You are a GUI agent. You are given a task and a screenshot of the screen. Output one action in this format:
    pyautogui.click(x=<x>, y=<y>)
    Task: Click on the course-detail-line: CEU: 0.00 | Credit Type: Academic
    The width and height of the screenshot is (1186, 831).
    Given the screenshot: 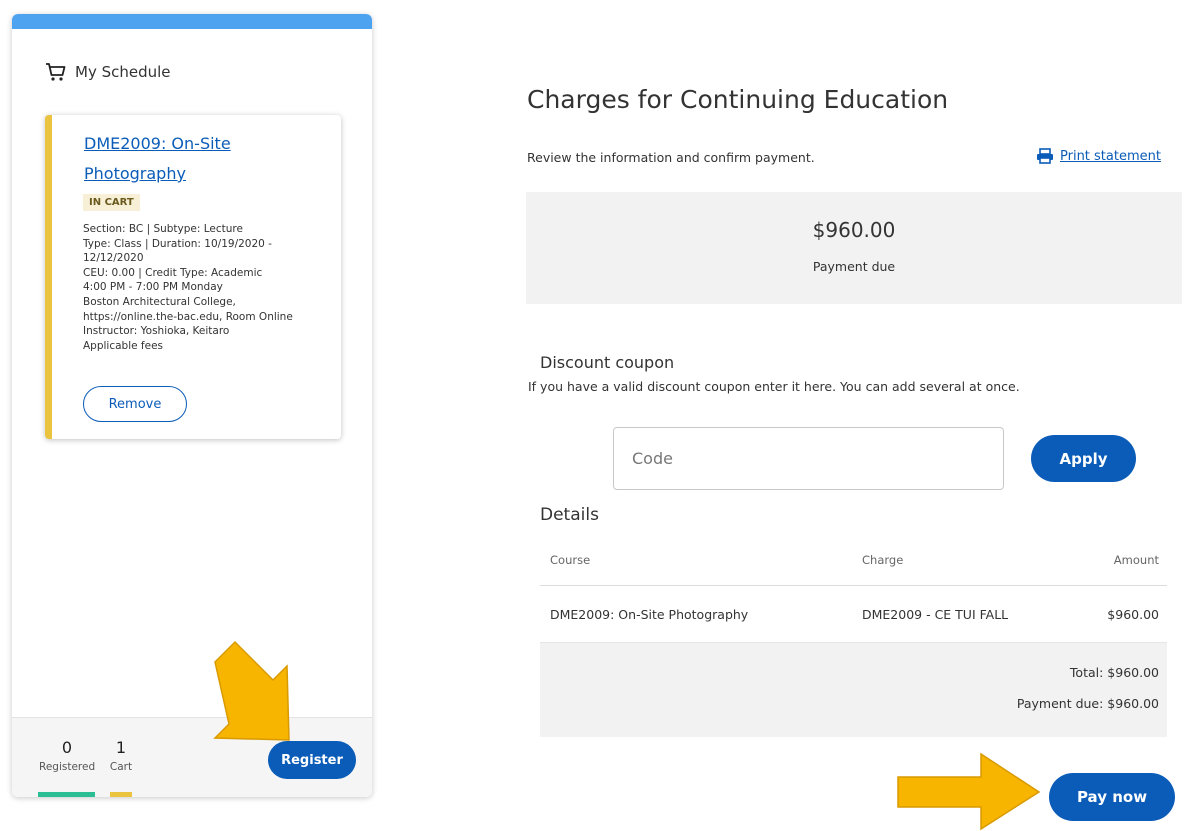 What is the action you would take?
    pyautogui.click(x=173, y=272)
    